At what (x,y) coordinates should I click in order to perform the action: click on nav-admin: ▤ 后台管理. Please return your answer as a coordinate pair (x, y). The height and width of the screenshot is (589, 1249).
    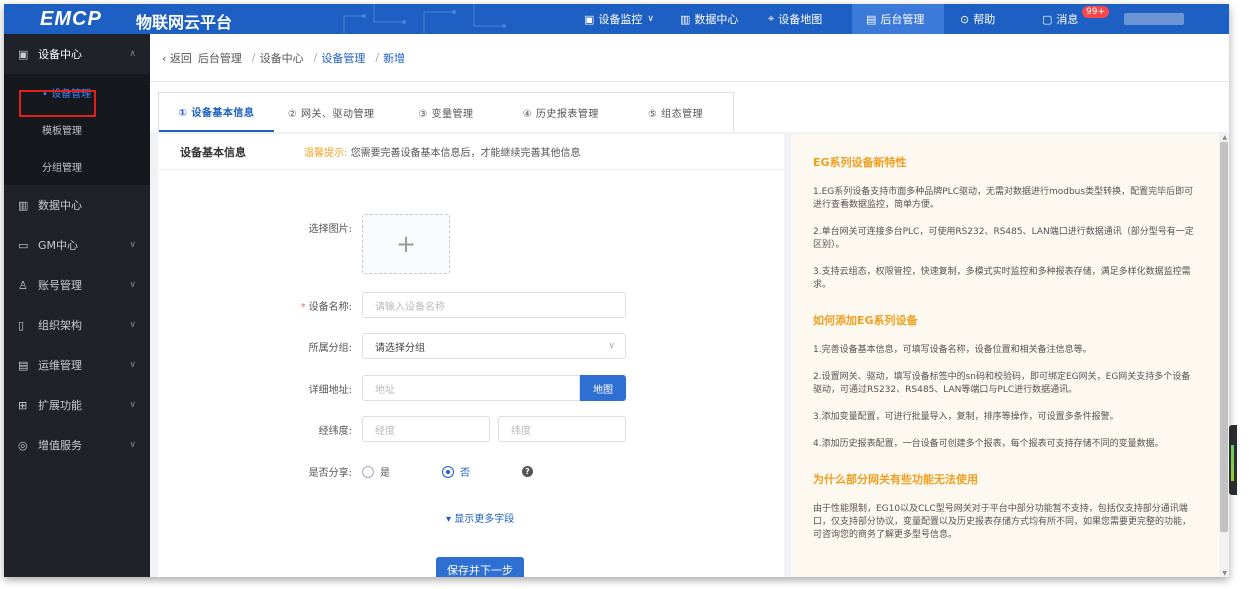
    Looking at the image, I should click on (898, 19).